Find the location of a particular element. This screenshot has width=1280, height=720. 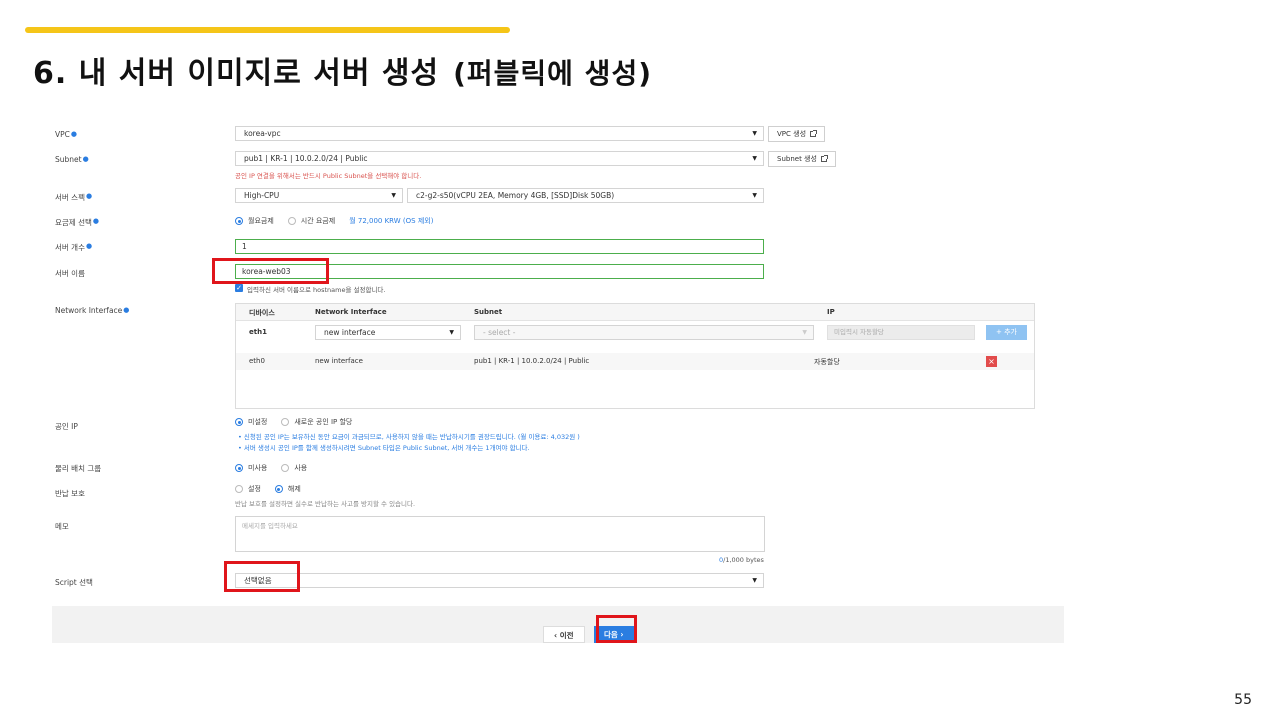

placement-group-label: 물리 배치 그룹 is located at coordinates (78, 468).